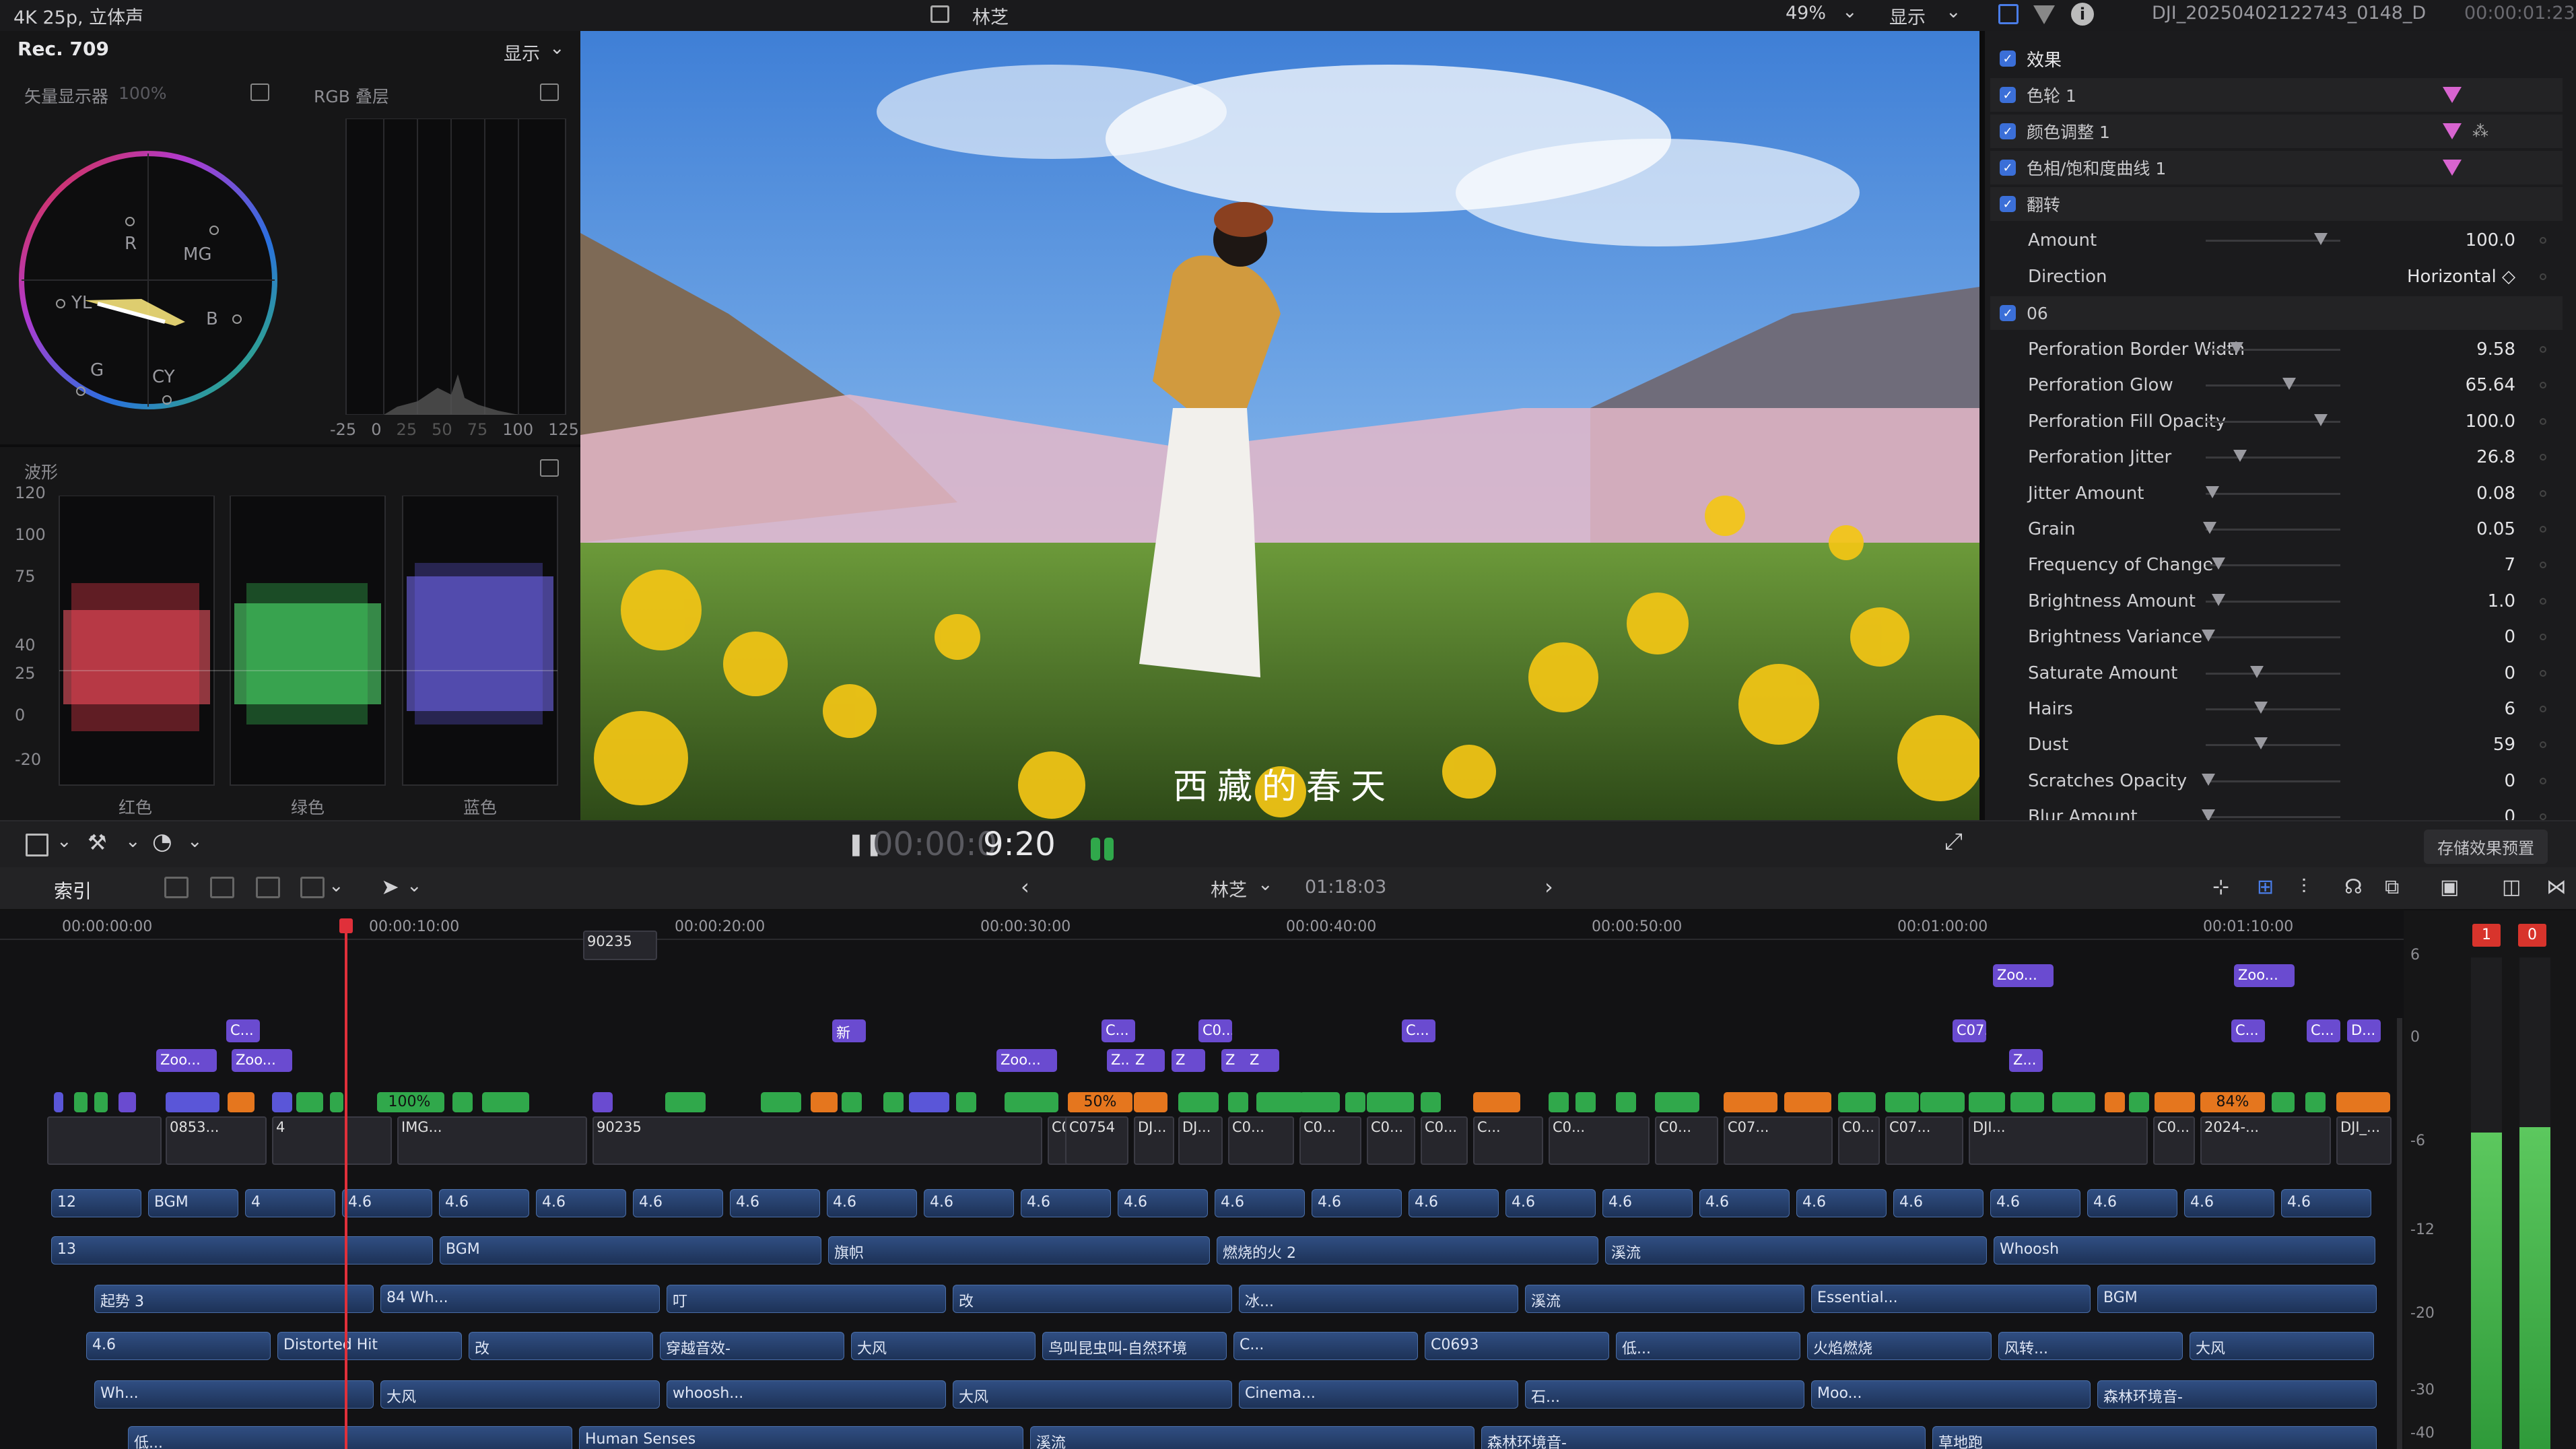 The image size is (2576, 1449). I want to click on param-value: 26.8, so click(2495, 457).